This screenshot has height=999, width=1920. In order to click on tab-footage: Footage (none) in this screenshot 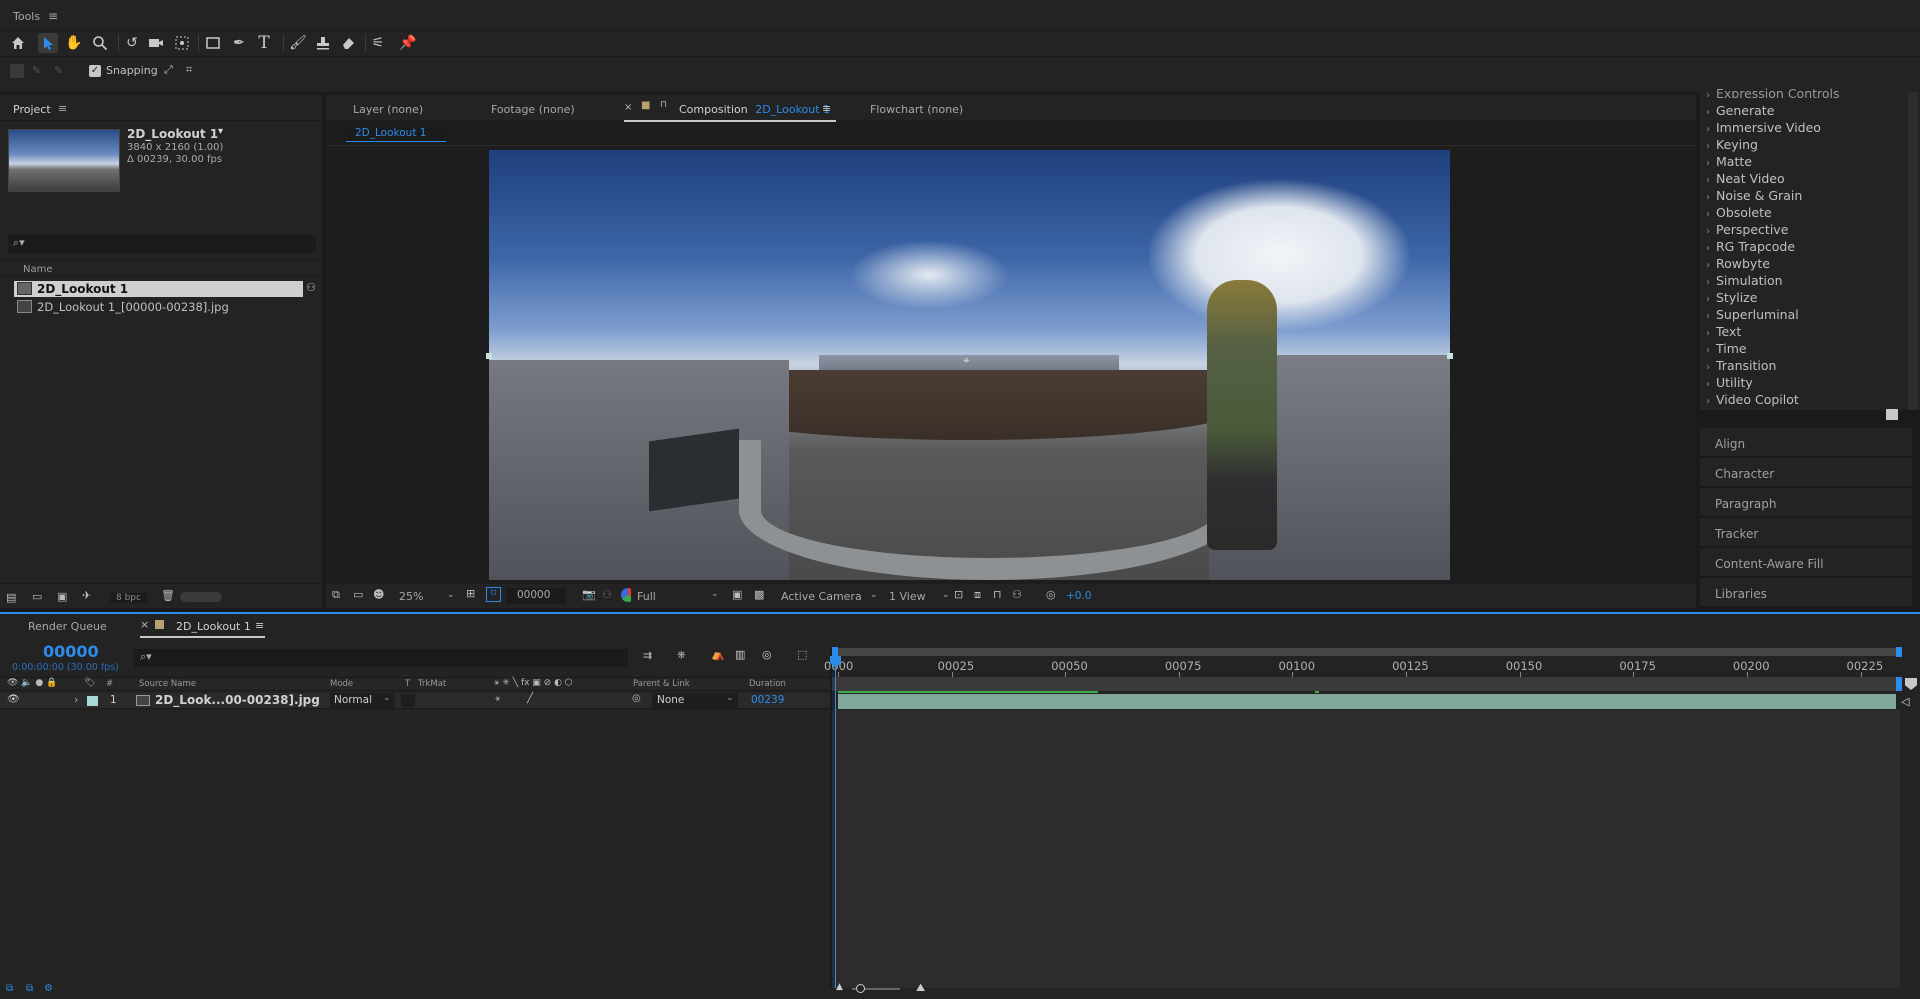, I will do `click(533, 109)`.